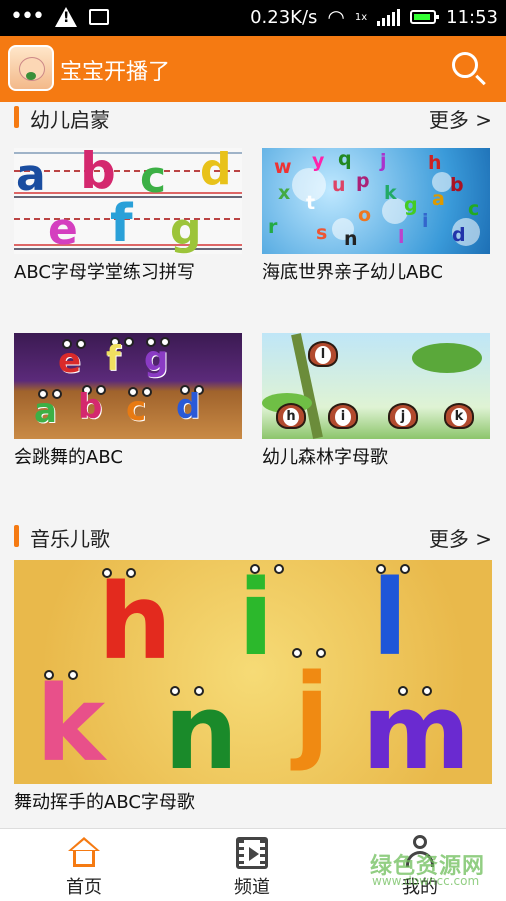 The height and width of the screenshot is (901, 506). Describe the element at coordinates (84, 887) in the screenshot. I see `nav-label: 首页` at that location.